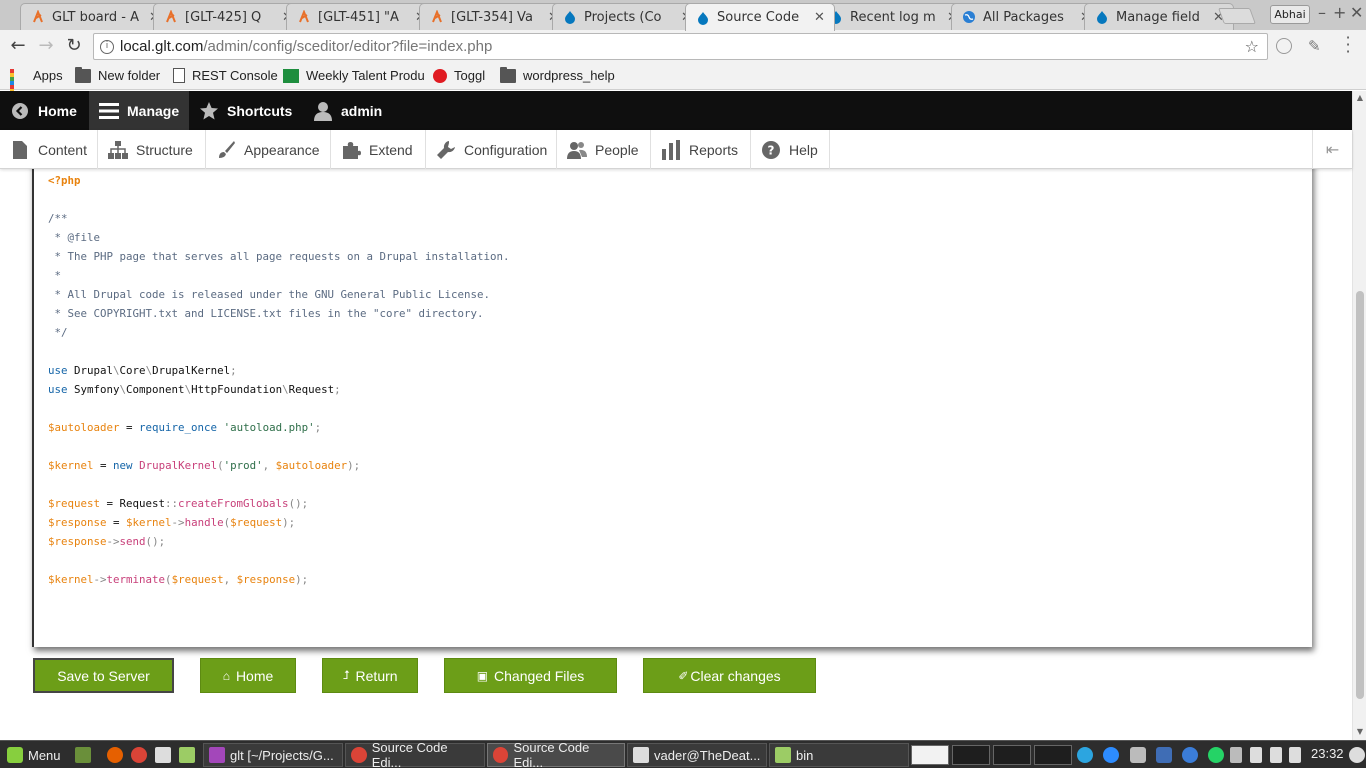  I want to click on toolbar-home: Home, so click(43, 110).